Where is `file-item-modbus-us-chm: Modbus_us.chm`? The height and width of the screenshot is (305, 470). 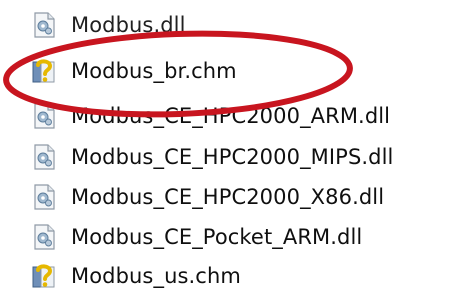 file-item-modbus-us-chm: Modbus_us.chm is located at coordinates (135, 276).